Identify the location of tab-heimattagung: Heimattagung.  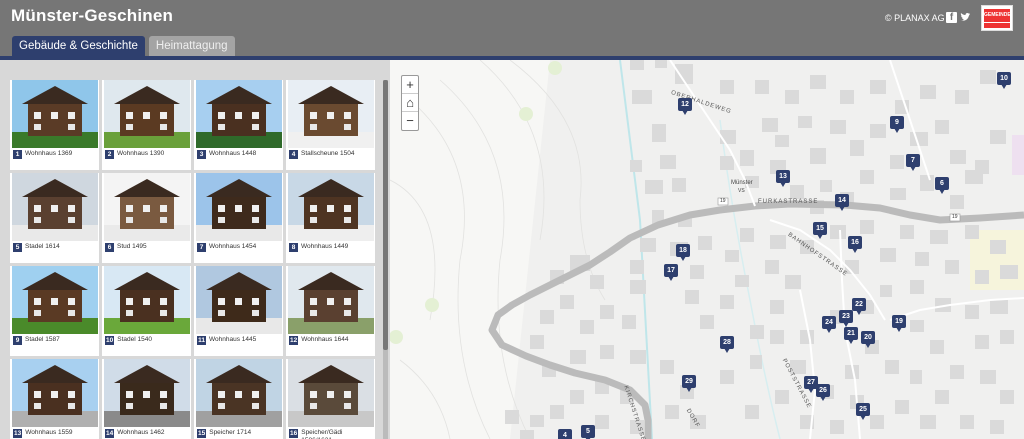
(191, 46).